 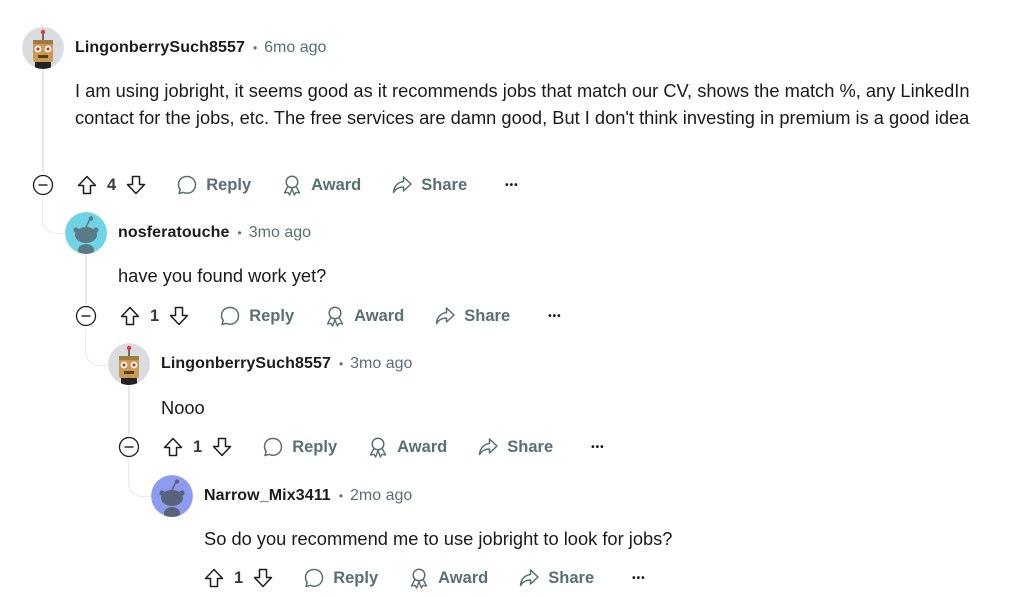 I want to click on comment-meta: nosferatouche • 3mo ago, so click(x=214, y=233).